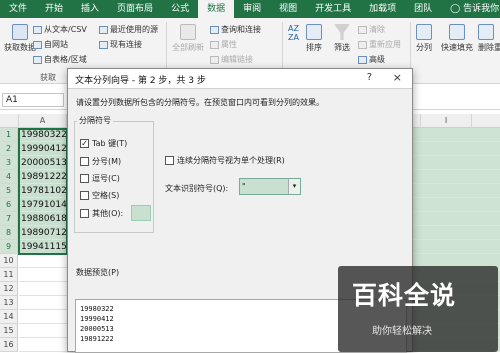 The height and width of the screenshot is (353, 500). I want to click on web-icon, so click(37, 44).